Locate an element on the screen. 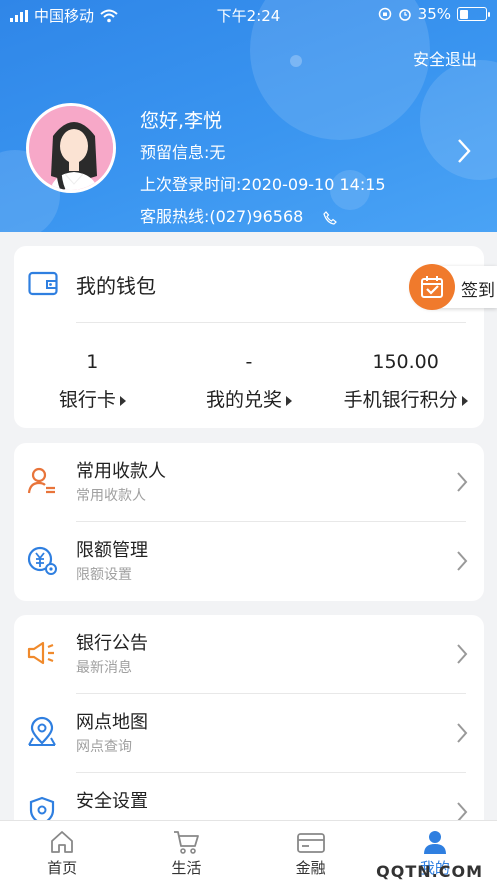 Image resolution: width=497 pixels, height=883 pixels. menu-item-subtitle: 常用收款人 is located at coordinates (111, 496).